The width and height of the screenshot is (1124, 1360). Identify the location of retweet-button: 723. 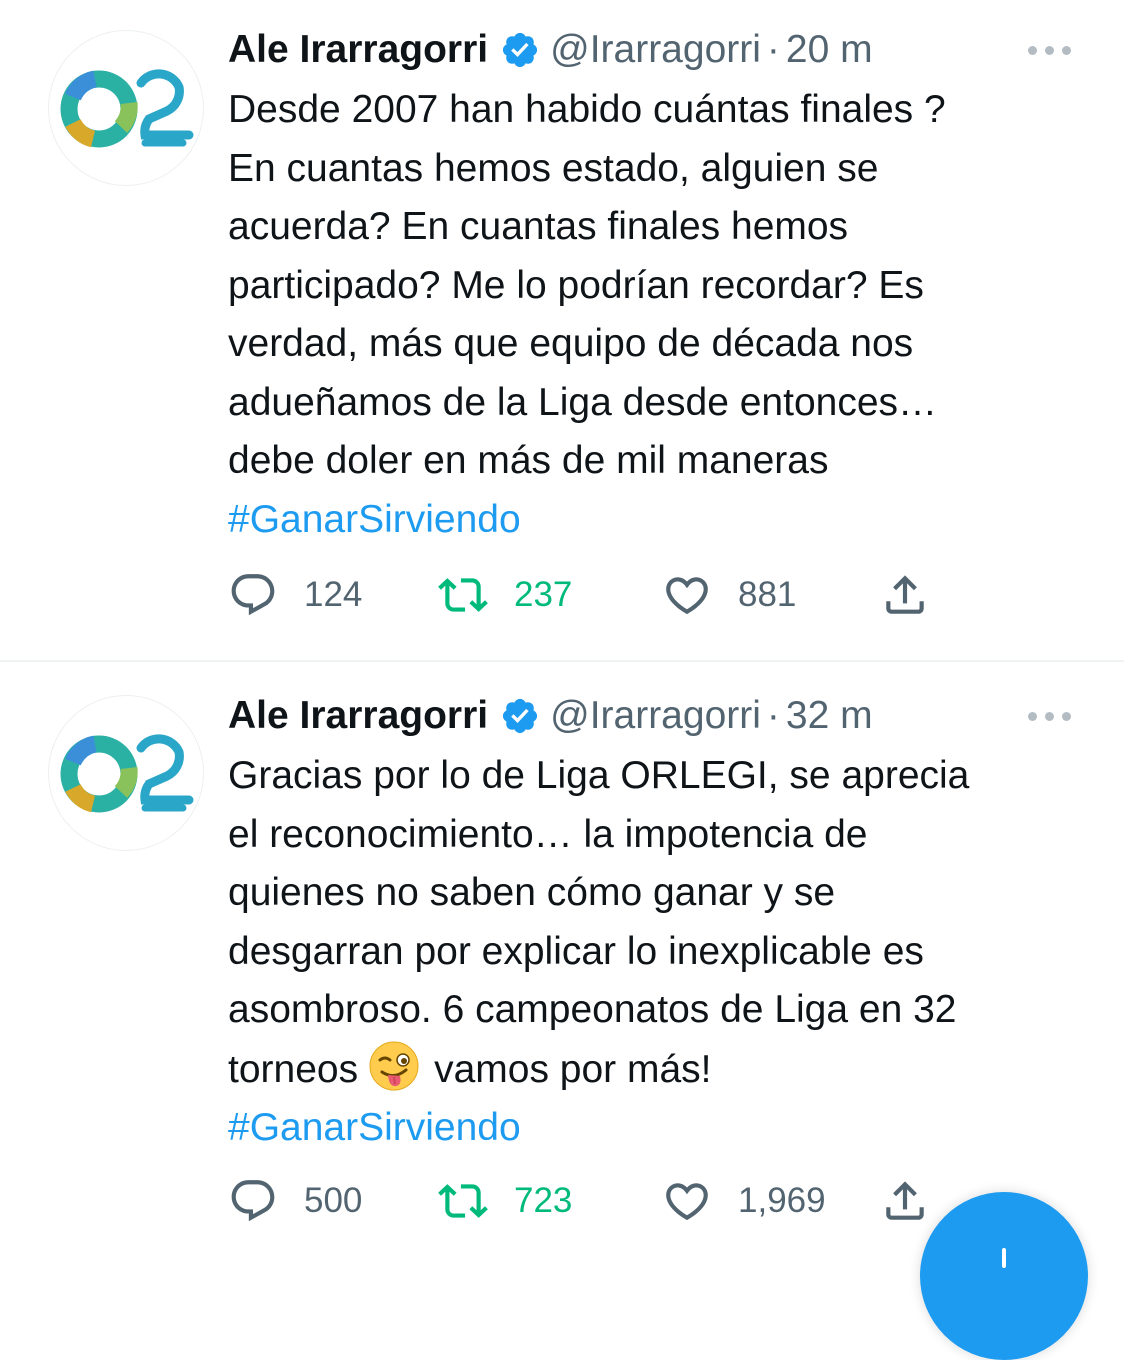
(505, 1201).